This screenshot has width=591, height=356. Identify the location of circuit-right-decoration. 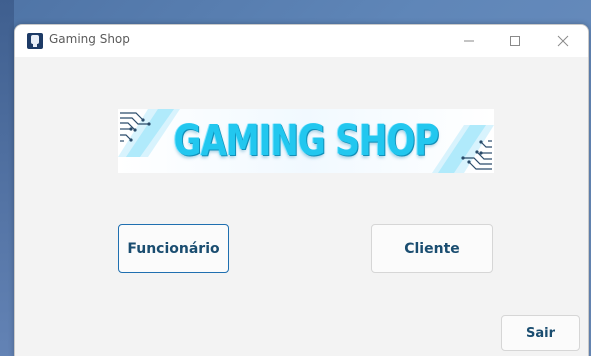
(463, 149).